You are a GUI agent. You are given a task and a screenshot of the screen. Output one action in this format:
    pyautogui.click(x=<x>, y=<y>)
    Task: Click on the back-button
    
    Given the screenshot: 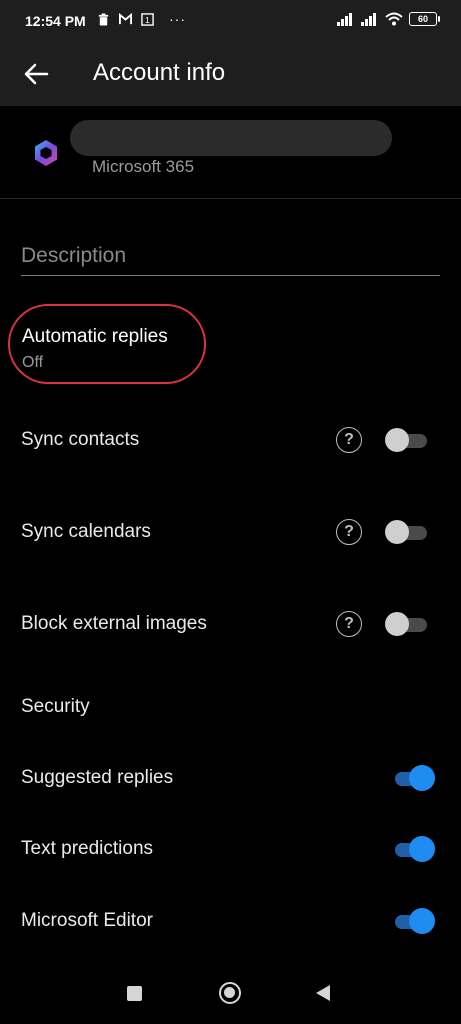 What is the action you would take?
    pyautogui.click(x=36, y=74)
    